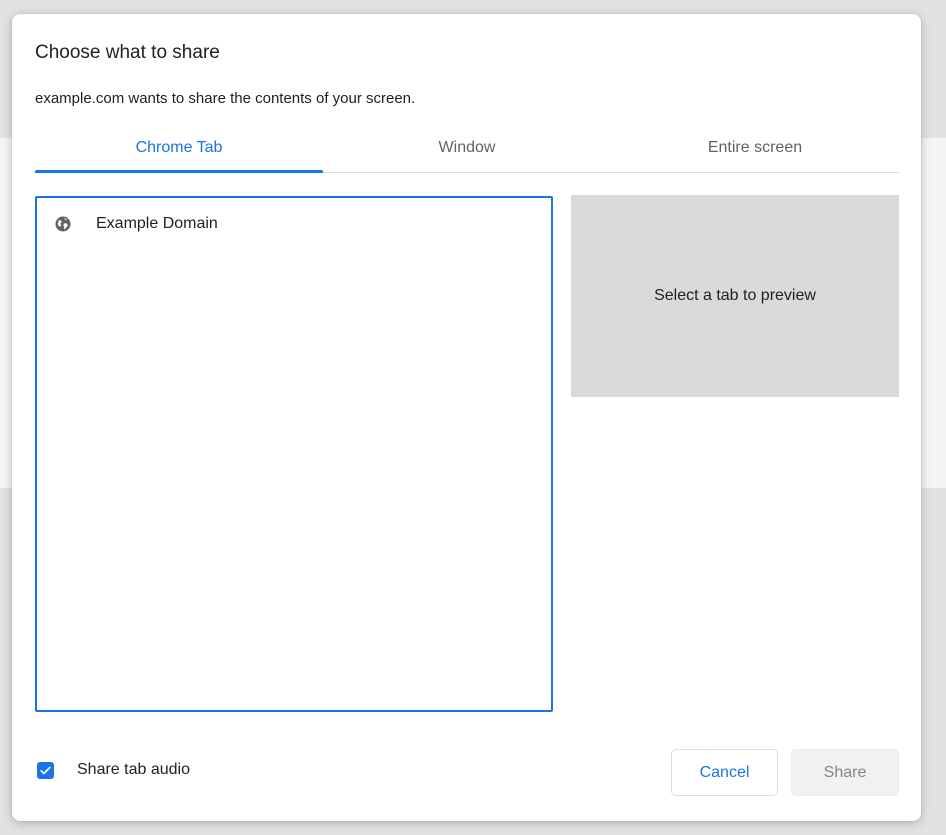 The width and height of the screenshot is (946, 835). What do you see at coordinates (845, 772) in the screenshot?
I see `share-button: Share` at bounding box center [845, 772].